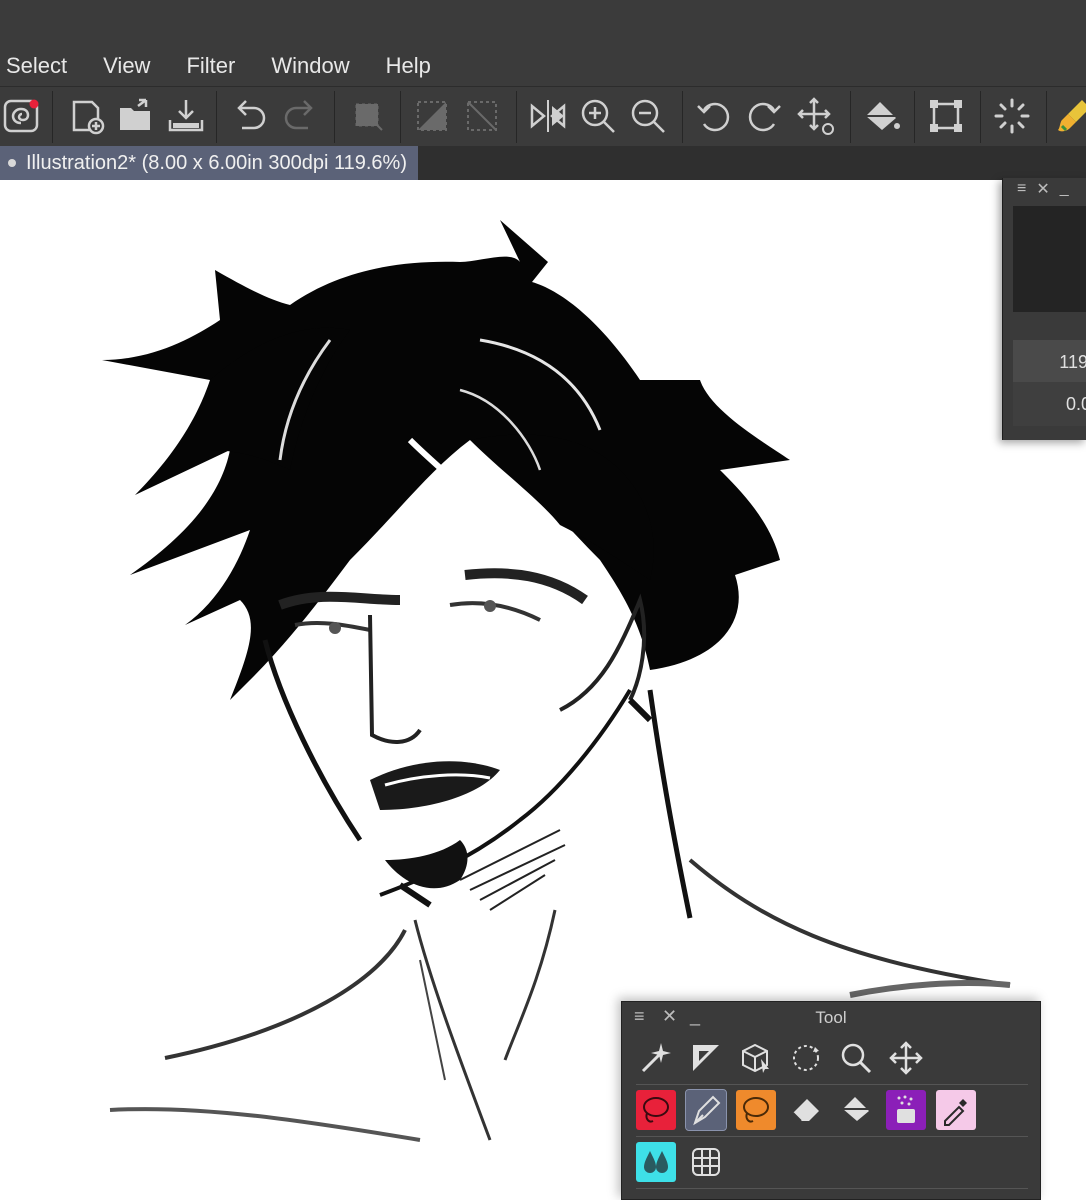  What do you see at coordinates (1064, 189) in the screenshot?
I see `minimize-icon: _` at bounding box center [1064, 189].